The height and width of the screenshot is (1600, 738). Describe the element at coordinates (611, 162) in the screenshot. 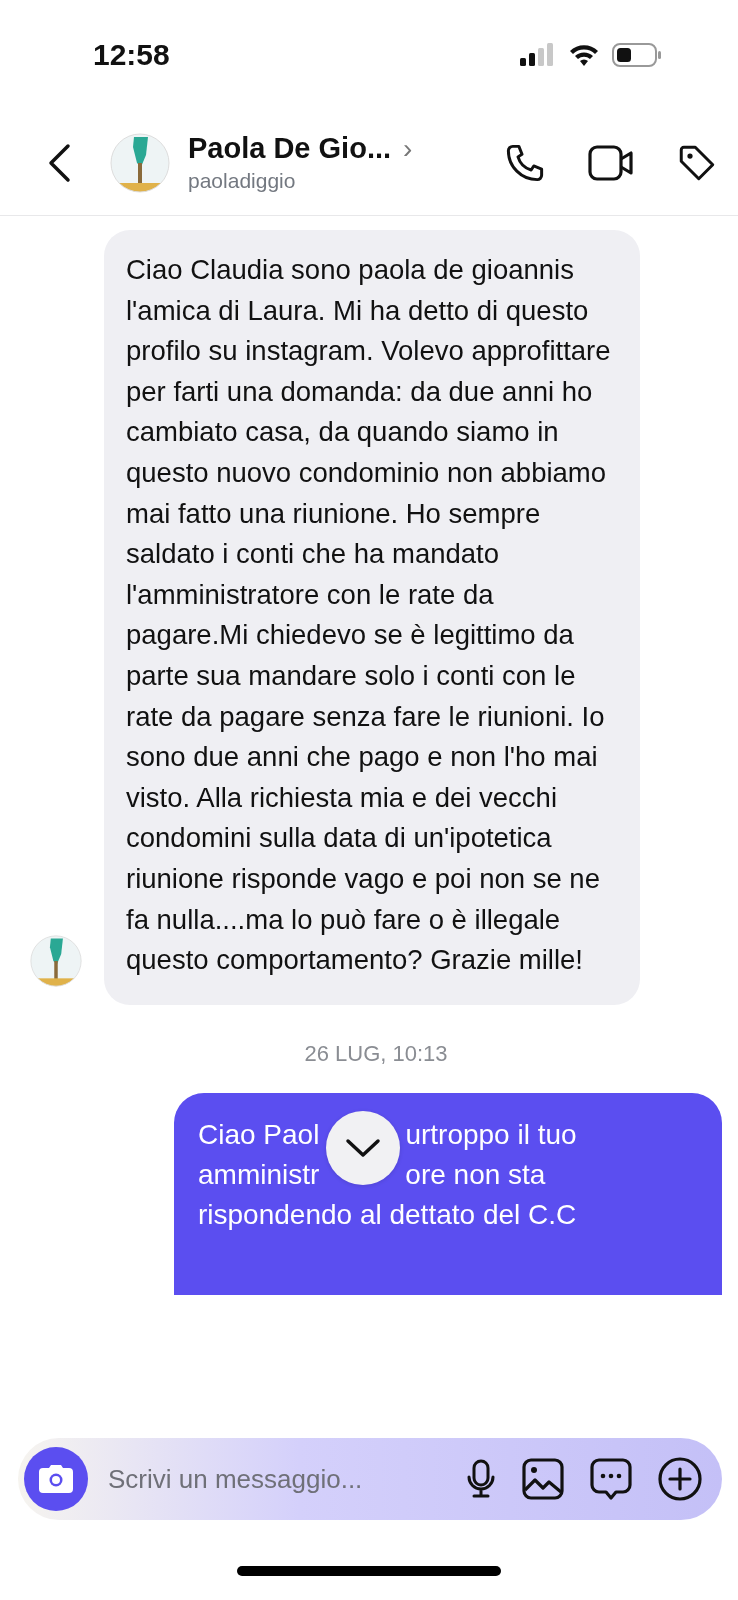

I see `video-camera-icon` at that location.